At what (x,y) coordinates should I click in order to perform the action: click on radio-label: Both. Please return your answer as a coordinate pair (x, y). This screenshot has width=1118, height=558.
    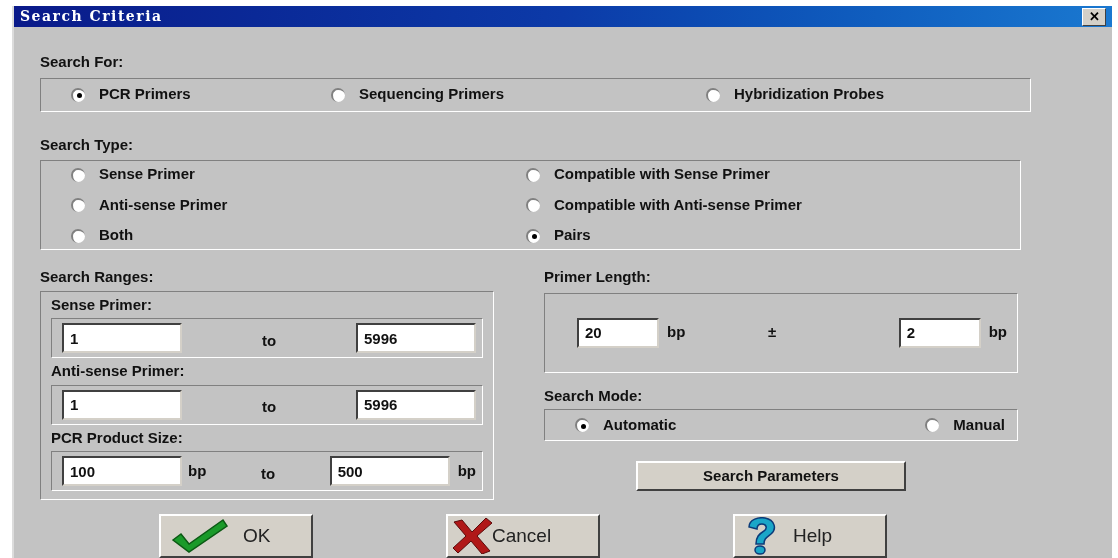
    Looking at the image, I should click on (116, 235).